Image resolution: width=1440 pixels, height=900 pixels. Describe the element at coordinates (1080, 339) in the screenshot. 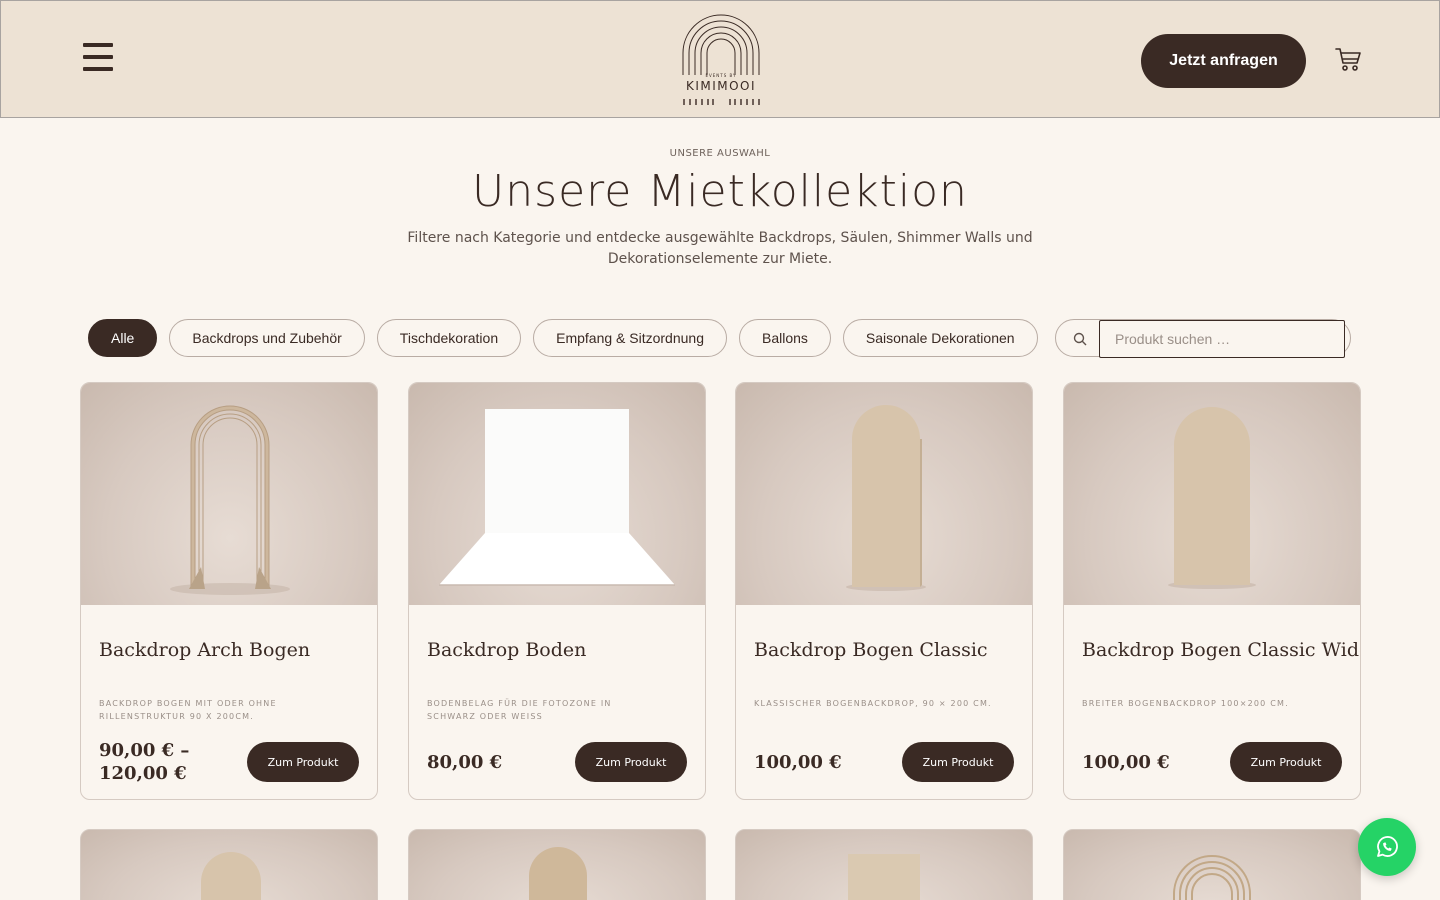

I see `search-icon` at that location.